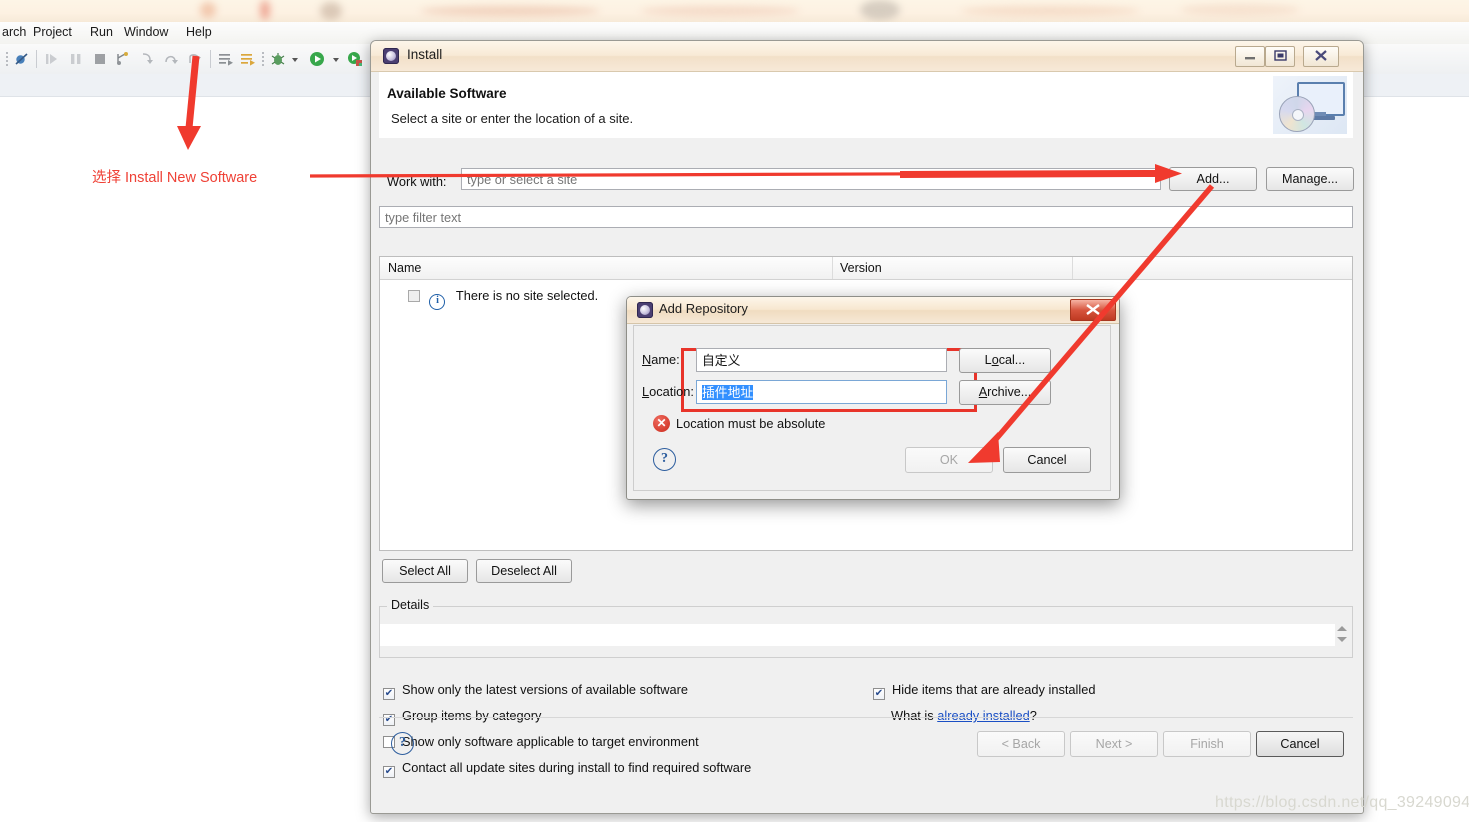  What do you see at coordinates (821, 392) in the screenshot?
I see `location-field: 插件地址` at bounding box center [821, 392].